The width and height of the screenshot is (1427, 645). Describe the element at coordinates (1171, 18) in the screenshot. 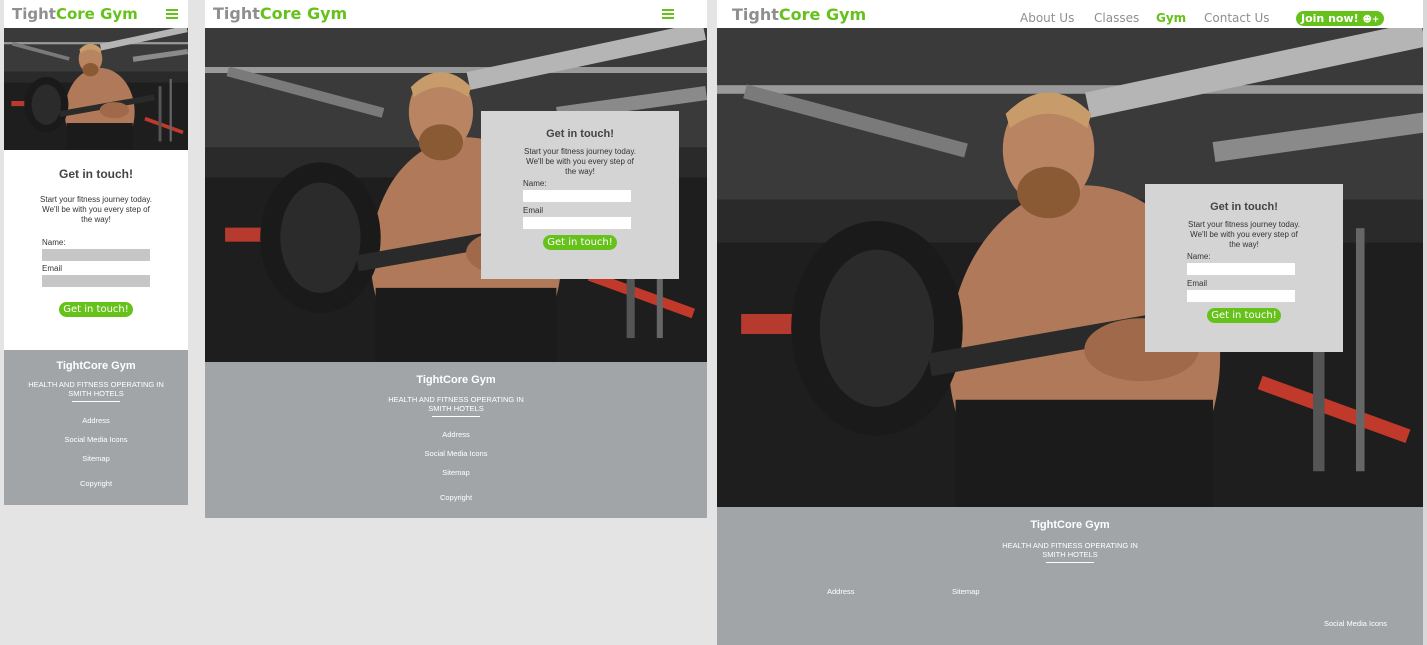

I see `nav-gym: Gym` at that location.